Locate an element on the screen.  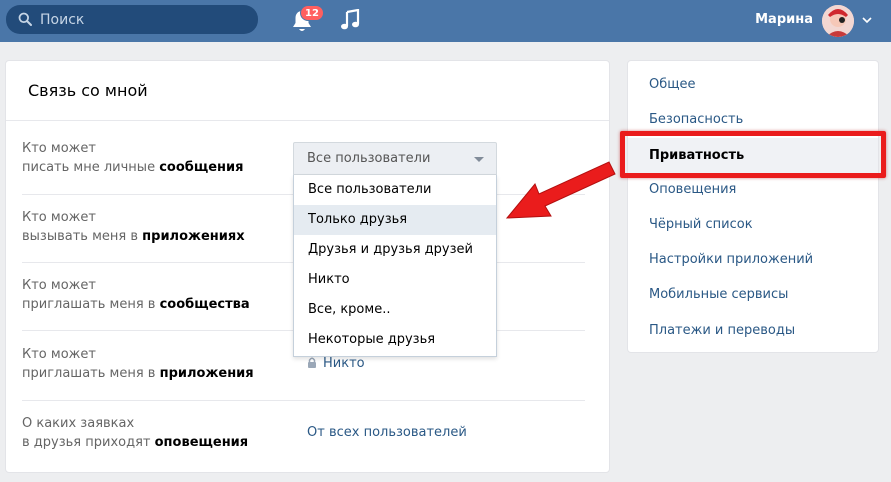
select-value: Все пользователи is located at coordinates (369, 158).